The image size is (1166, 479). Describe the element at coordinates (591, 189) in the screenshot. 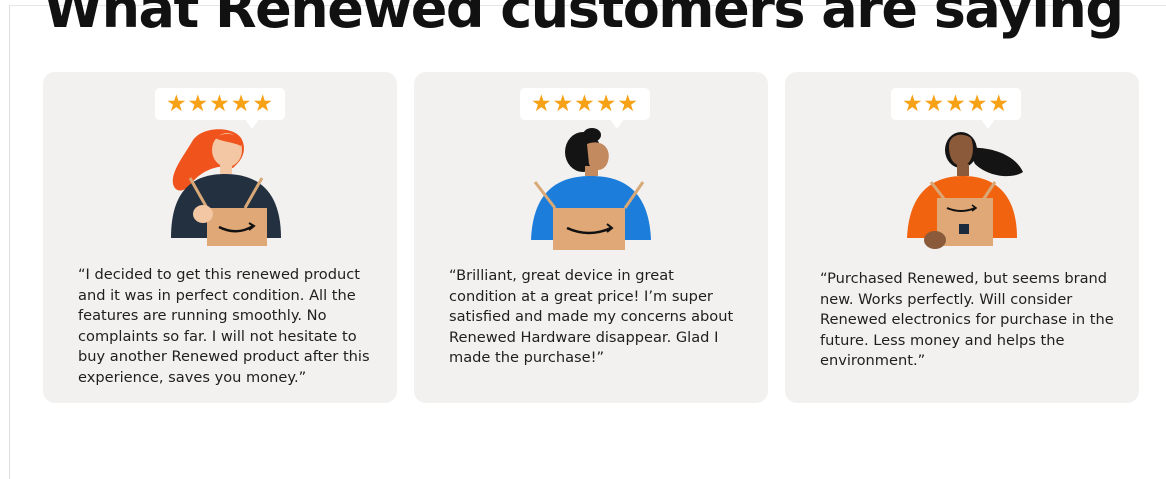

I see `person-in-blue-holding-box-icon` at that location.